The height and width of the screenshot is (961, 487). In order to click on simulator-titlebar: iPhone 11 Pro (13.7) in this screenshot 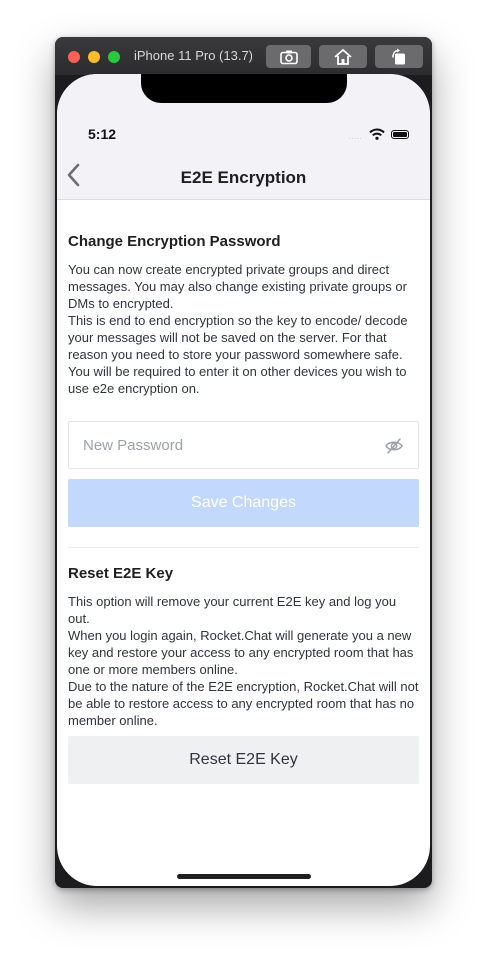, I will do `click(243, 56)`.